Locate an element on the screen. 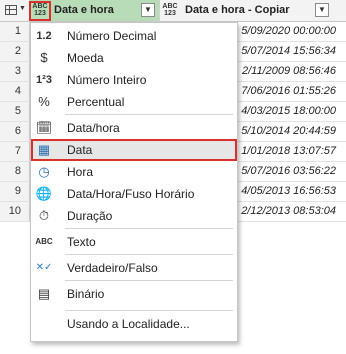 The width and height of the screenshot is (346, 354). row-number: 8 is located at coordinates (15, 171).